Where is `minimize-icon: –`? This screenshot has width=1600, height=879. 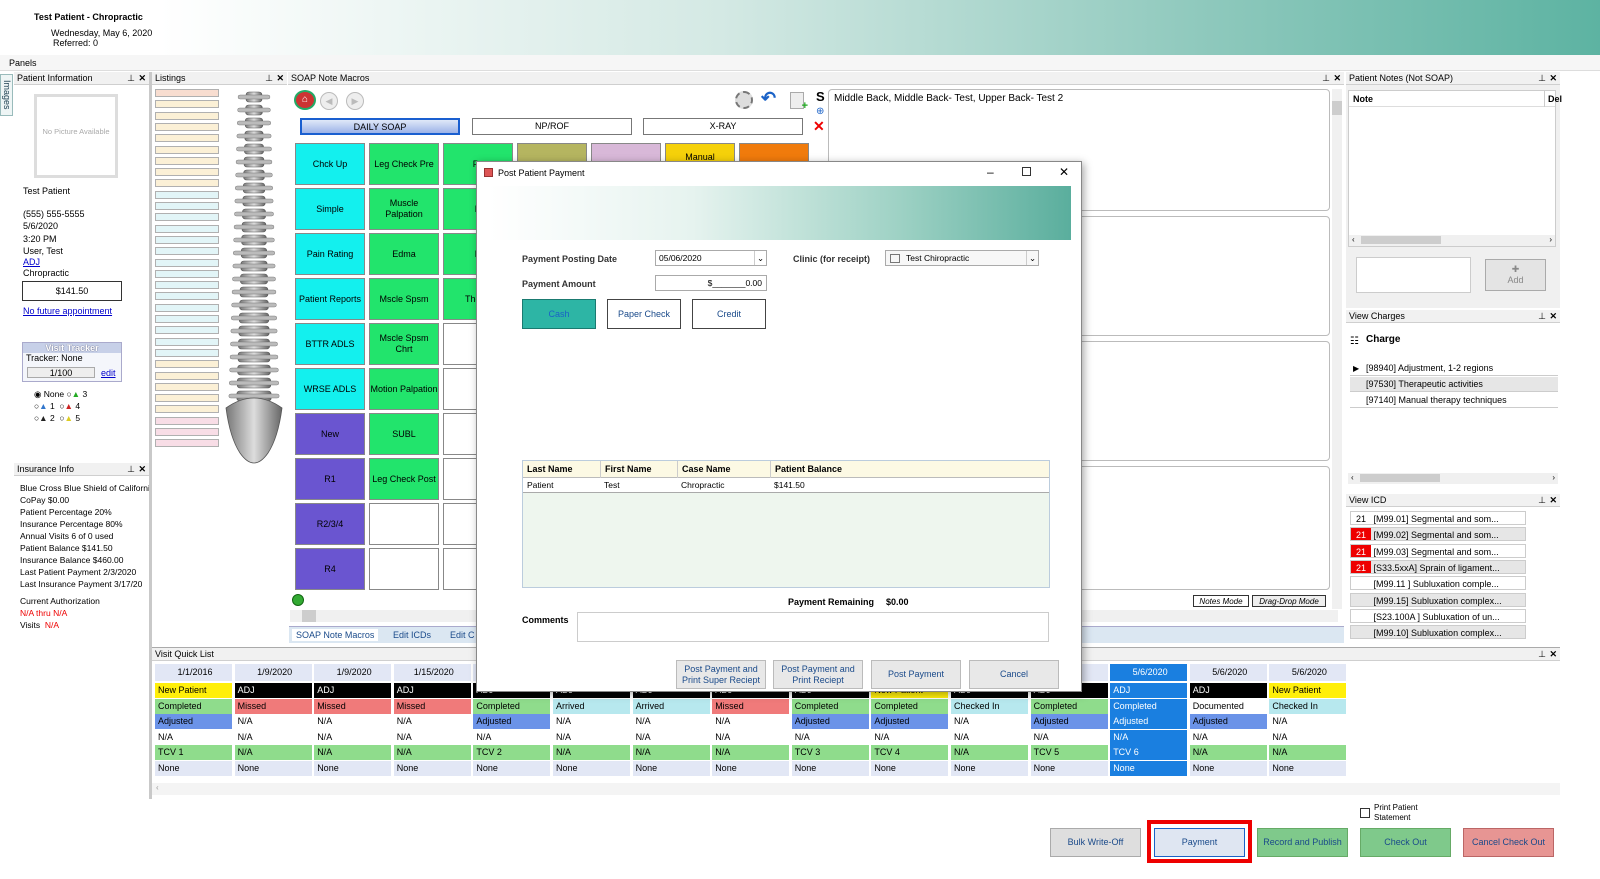 minimize-icon: – is located at coordinates (990, 172).